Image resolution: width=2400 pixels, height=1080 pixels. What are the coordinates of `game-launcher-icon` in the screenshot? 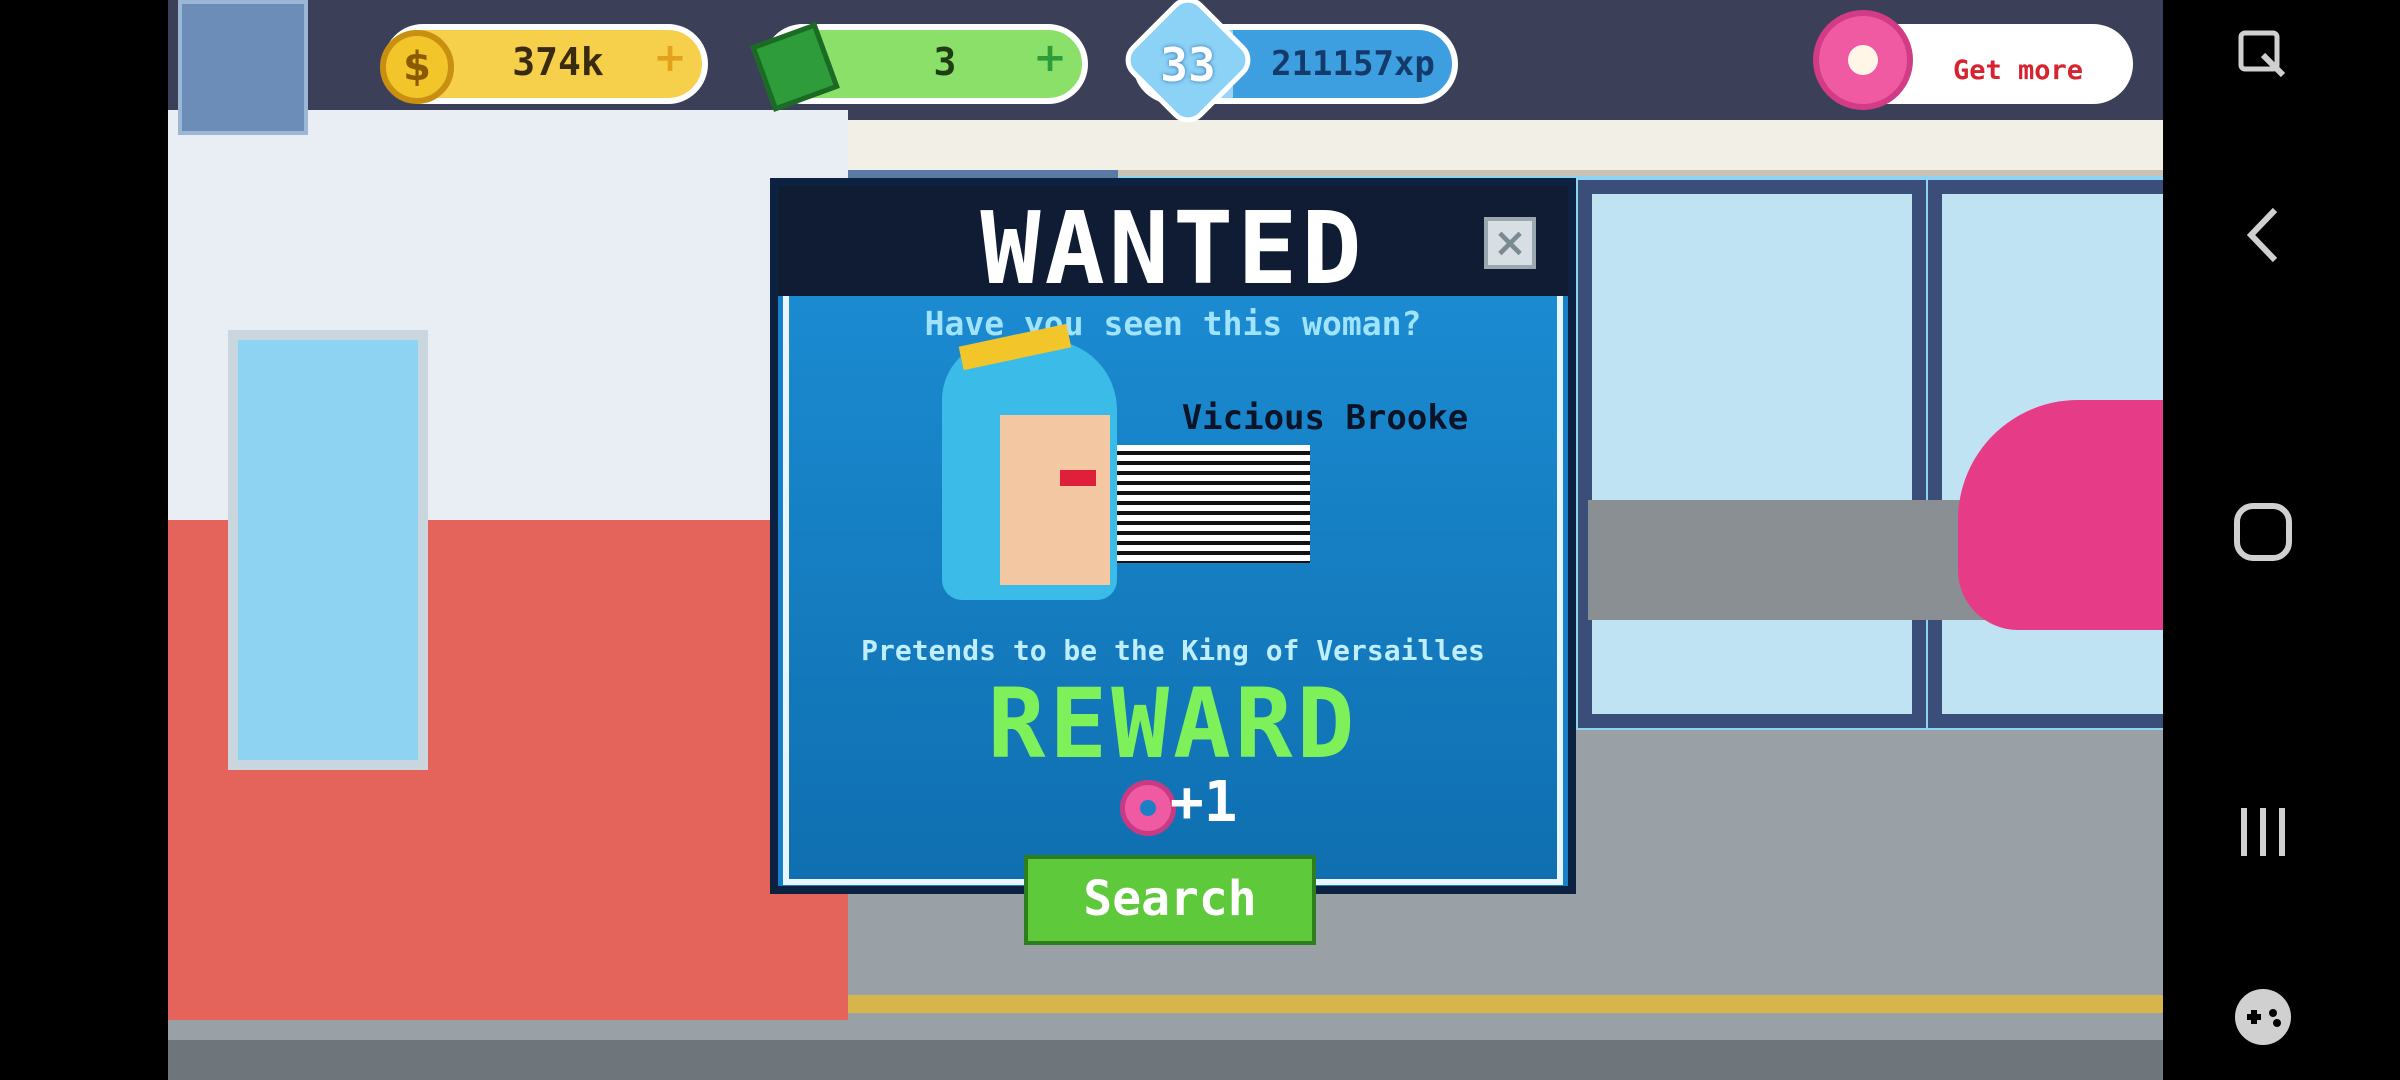 It's located at (2263, 1025).